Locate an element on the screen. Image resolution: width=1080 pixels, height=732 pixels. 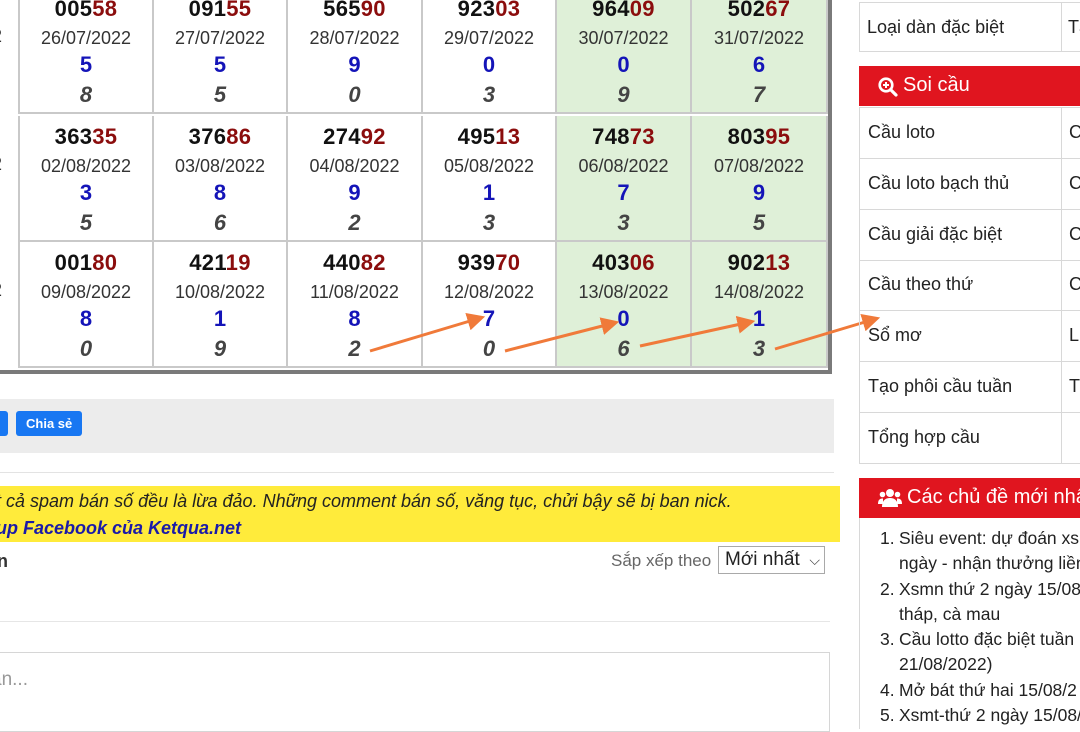
sidebar-link-loai-dan-dac-biet: Loại dàn đặc biệt is located at coordinates (935, 27).